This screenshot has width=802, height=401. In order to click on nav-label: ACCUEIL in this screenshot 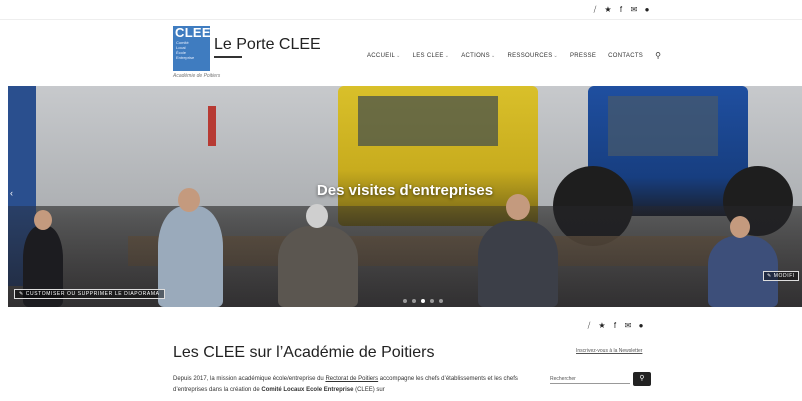, I will do `click(381, 55)`.